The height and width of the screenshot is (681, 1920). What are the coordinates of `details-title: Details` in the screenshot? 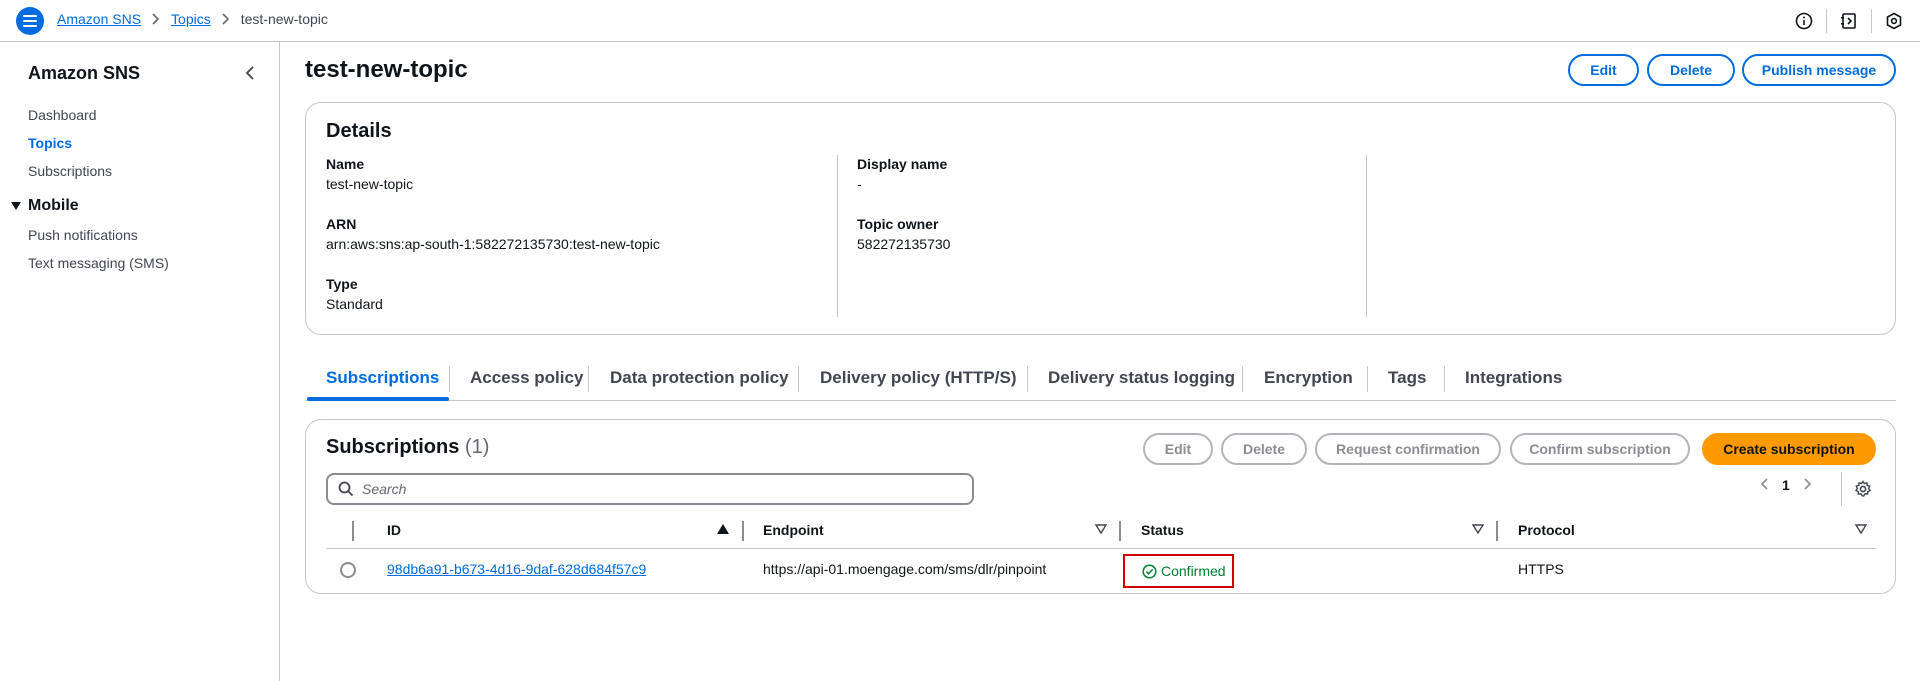 It's located at (359, 131).